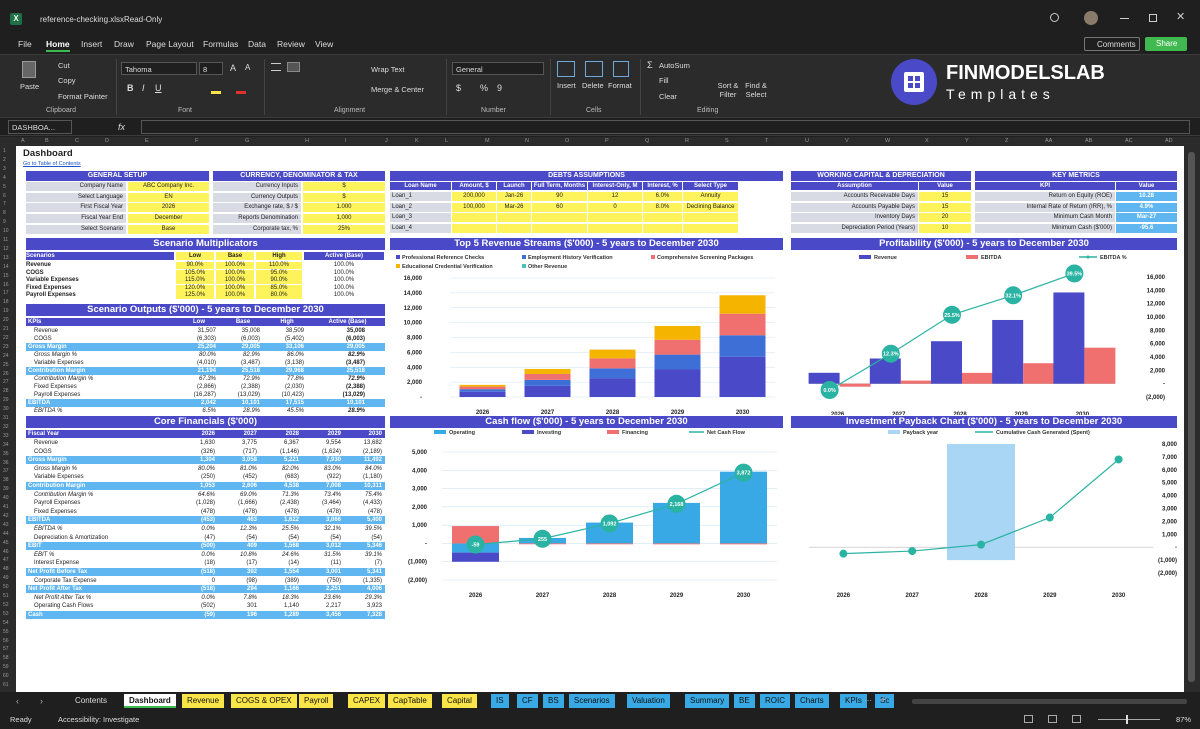 Image resolution: width=1200 pixels, height=729 pixels. Describe the element at coordinates (566, 69) in the screenshot. I see `insert-cells-icon` at that location.